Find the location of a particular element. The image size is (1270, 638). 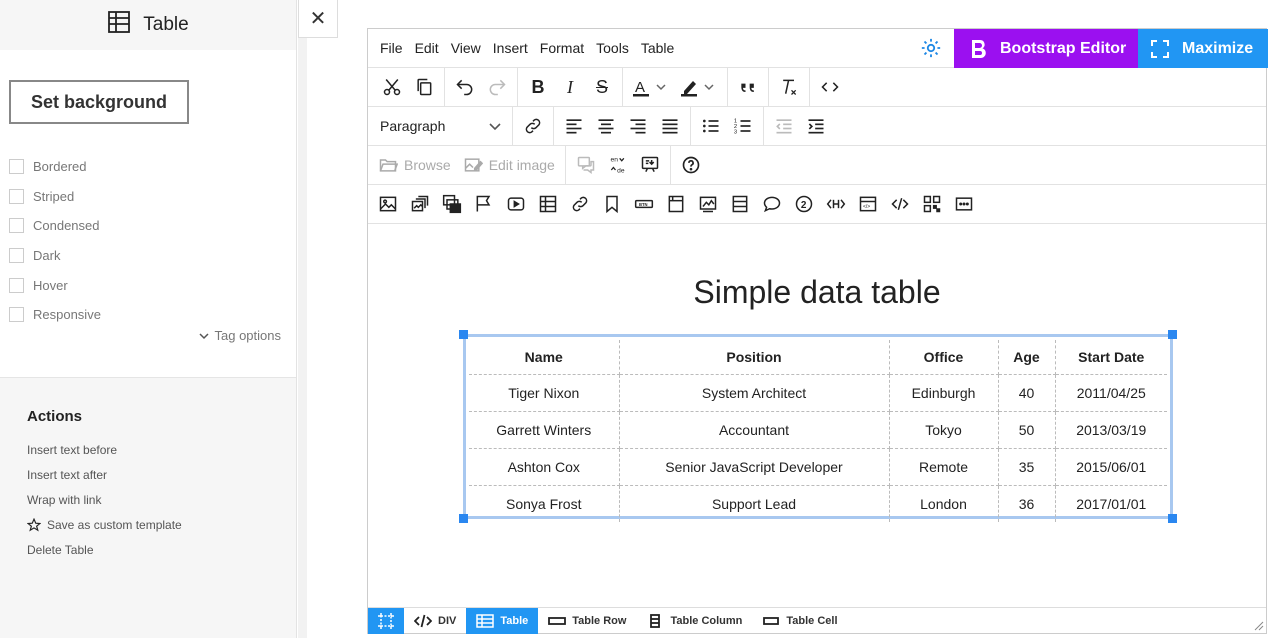

text-color-icon: A is located at coordinates (651, 87).